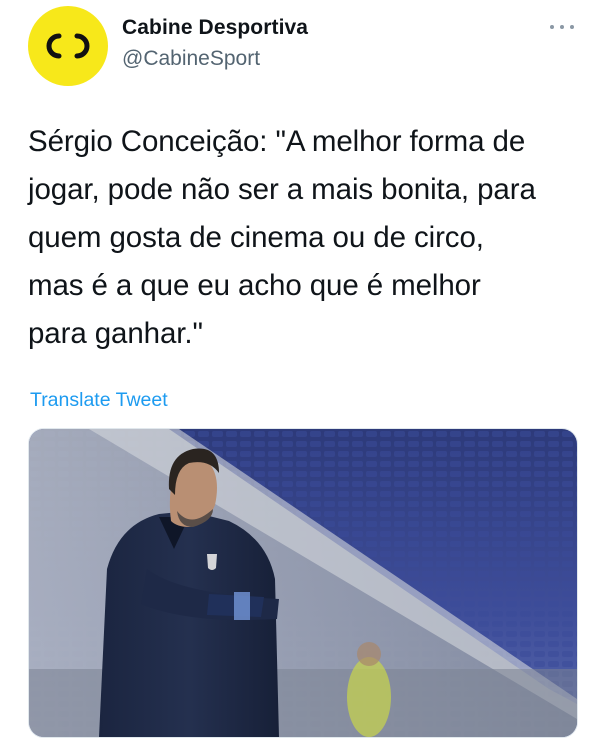 Image resolution: width=605 pixels, height=750 pixels. I want to click on avatar, so click(68, 46).